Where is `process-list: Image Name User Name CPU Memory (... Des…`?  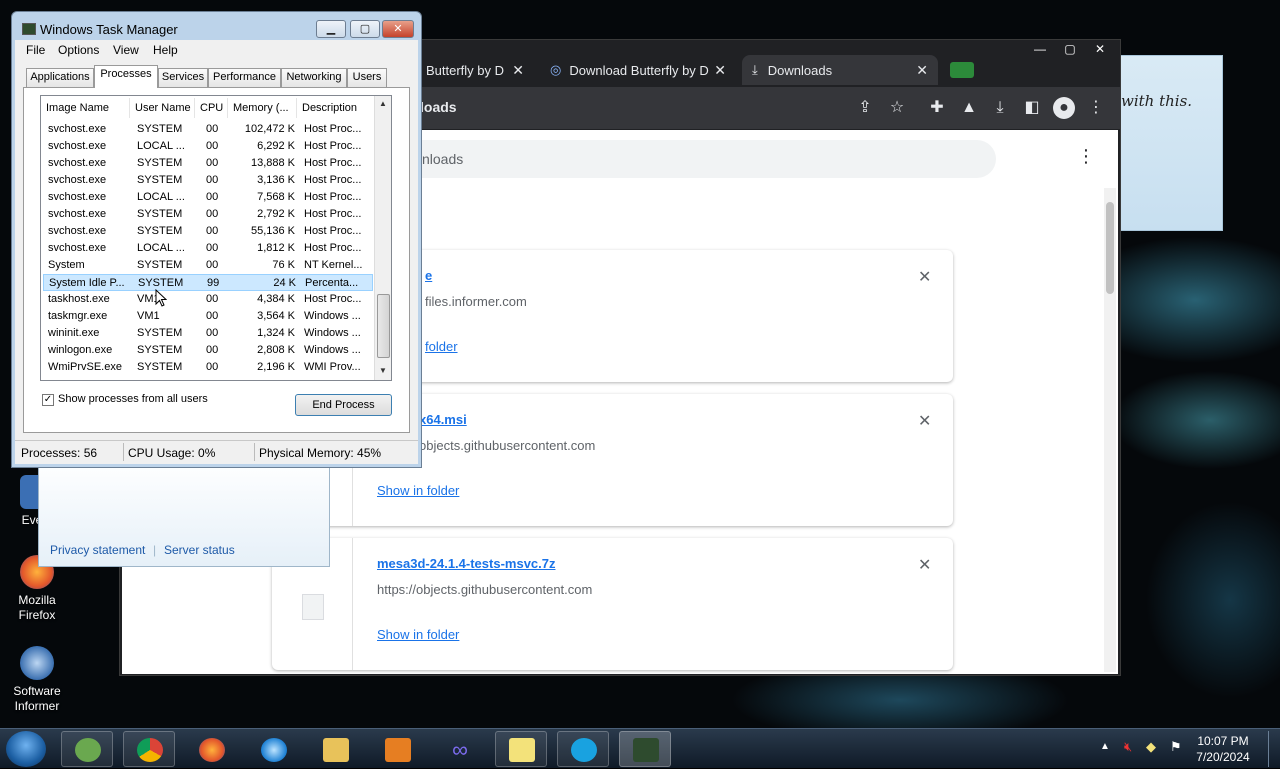
process-list: Image Name User Name CPU Memory (... Des… is located at coordinates (216, 238).